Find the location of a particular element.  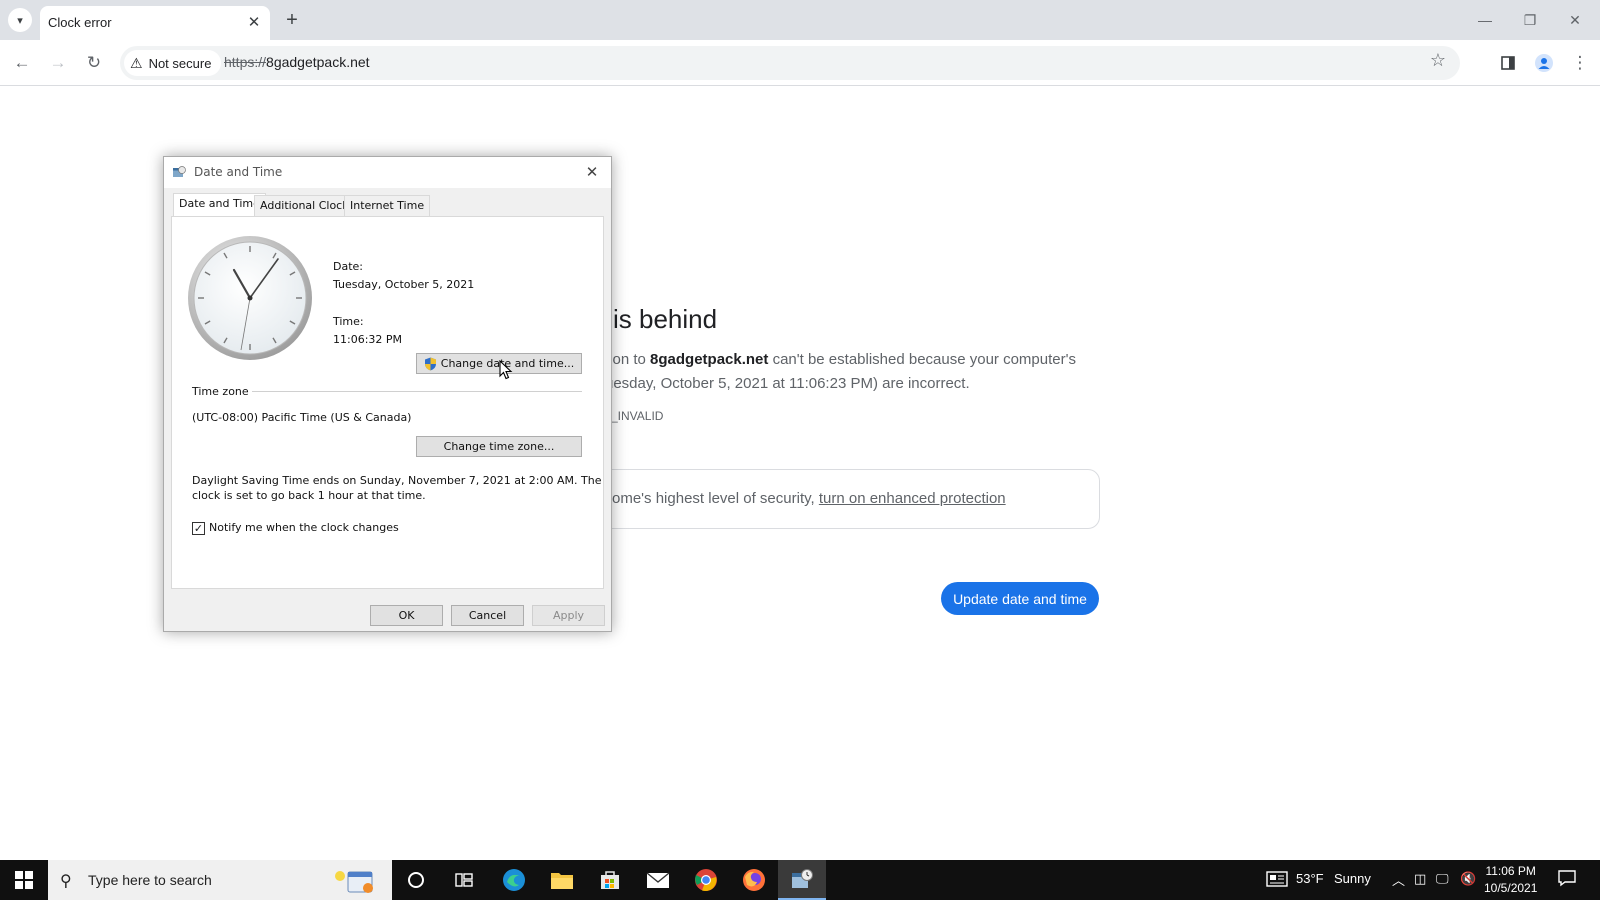

cortana-circle-icon is located at coordinates (416, 880).